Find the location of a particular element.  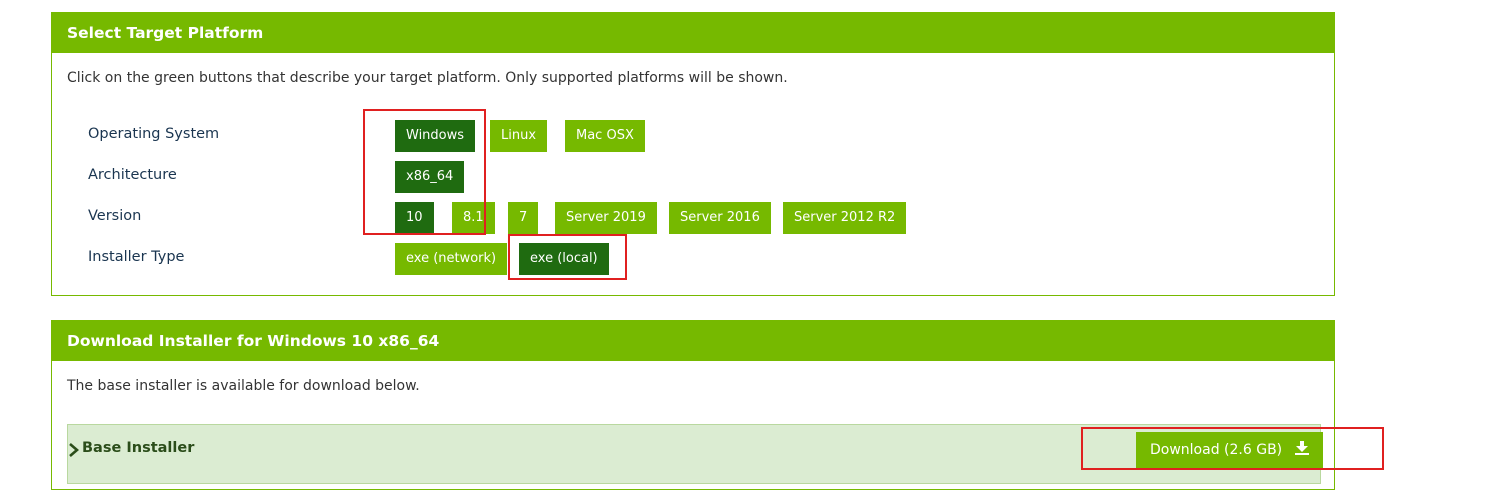

download-button: Download (2.6 GB) is located at coordinates (1229, 450).